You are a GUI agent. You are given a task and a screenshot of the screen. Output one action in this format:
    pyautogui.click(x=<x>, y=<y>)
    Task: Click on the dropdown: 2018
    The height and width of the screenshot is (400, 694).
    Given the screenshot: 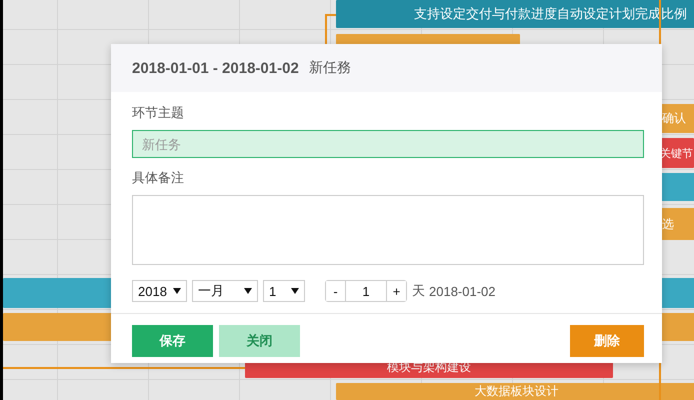 What is the action you would take?
    pyautogui.click(x=159, y=291)
    